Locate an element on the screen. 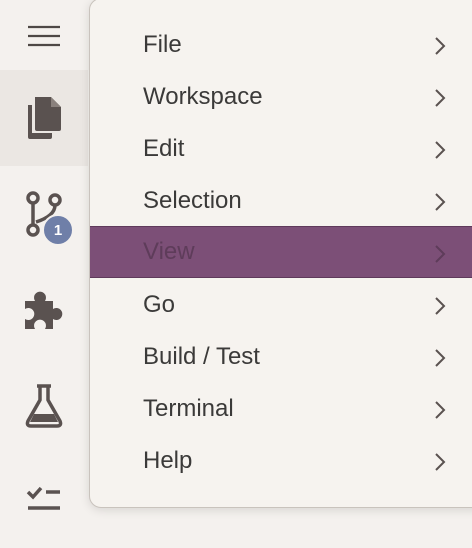  activity-testing-button is located at coordinates (44, 406).